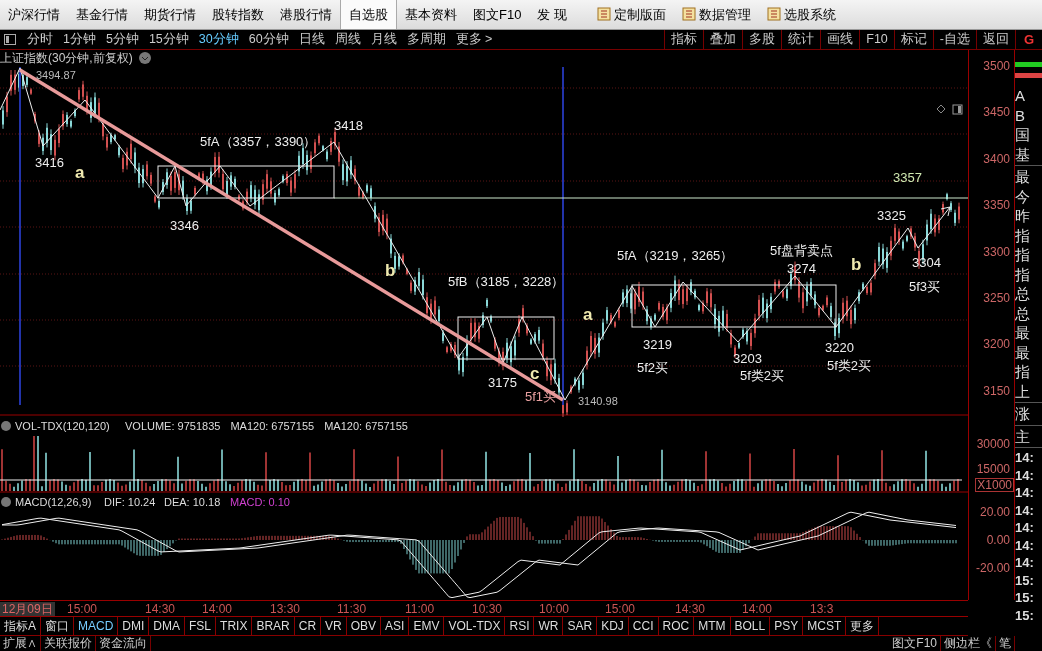 The width and height of the screenshot is (1042, 651). I want to click on toolbar-button: F10, so click(876, 39).